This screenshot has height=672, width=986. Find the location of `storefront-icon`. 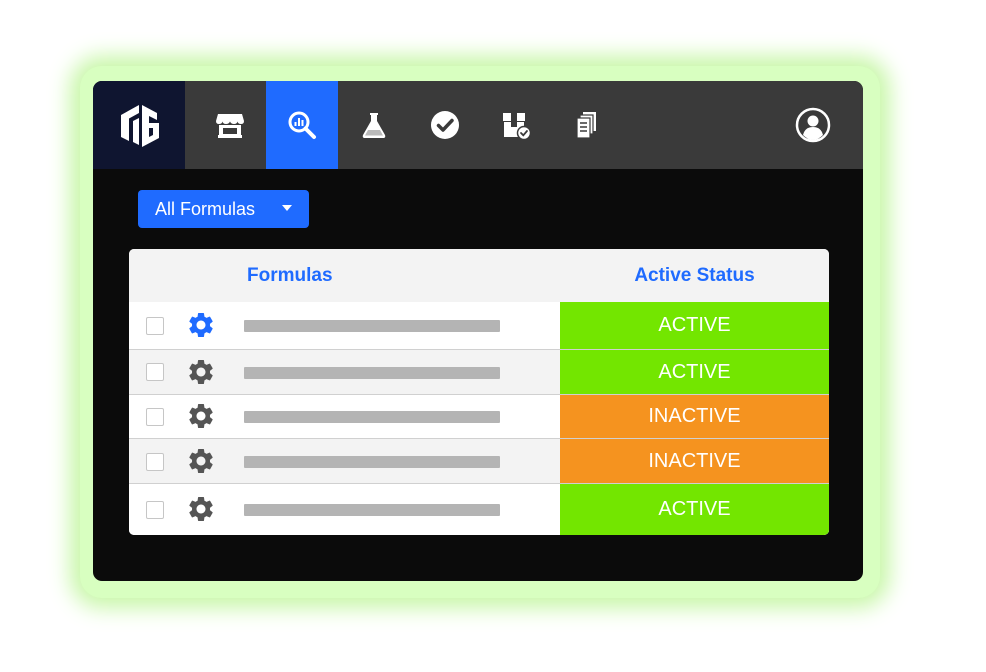

storefront-icon is located at coordinates (230, 126).